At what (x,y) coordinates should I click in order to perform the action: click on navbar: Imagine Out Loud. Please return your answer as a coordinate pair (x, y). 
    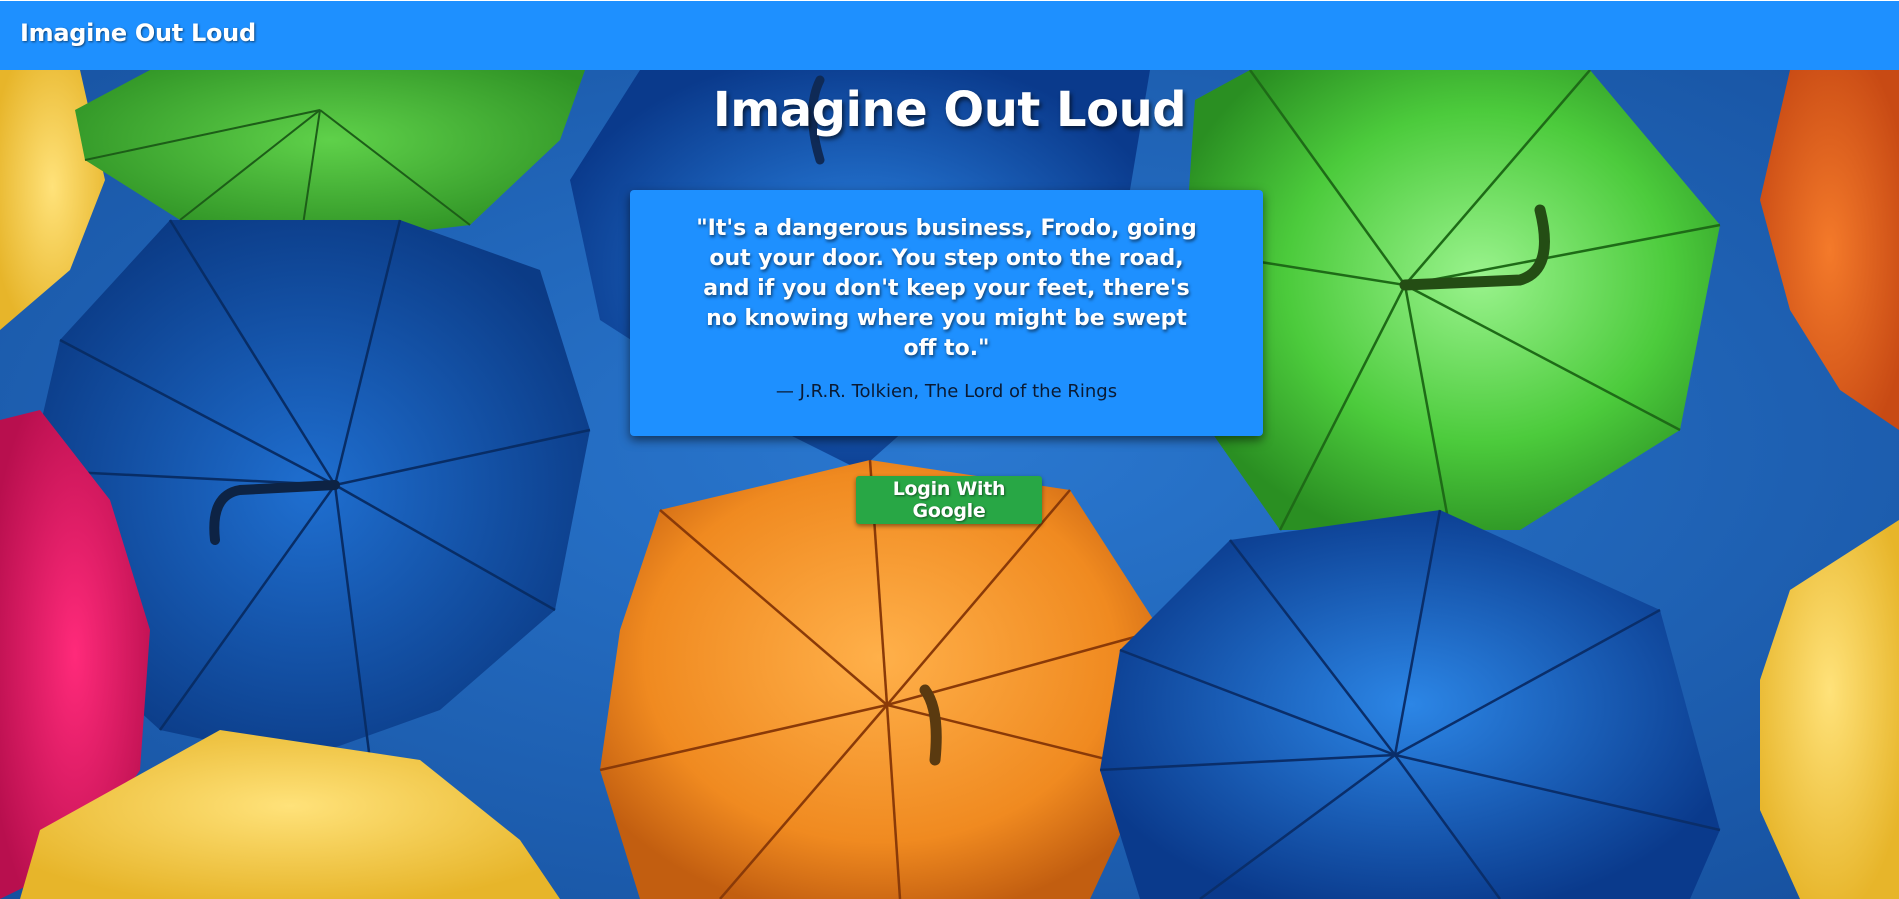
    Looking at the image, I should click on (949, 35).